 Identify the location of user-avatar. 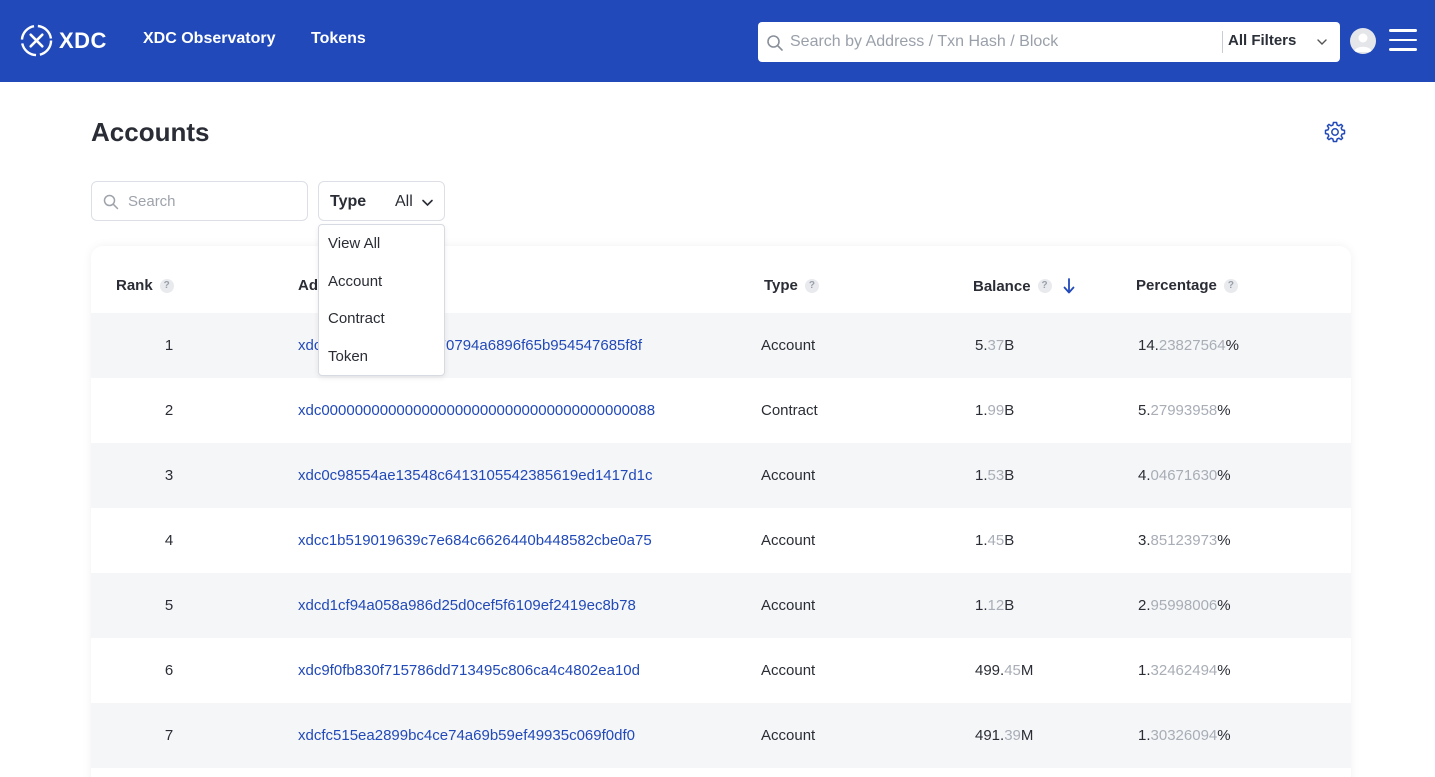
(1363, 41).